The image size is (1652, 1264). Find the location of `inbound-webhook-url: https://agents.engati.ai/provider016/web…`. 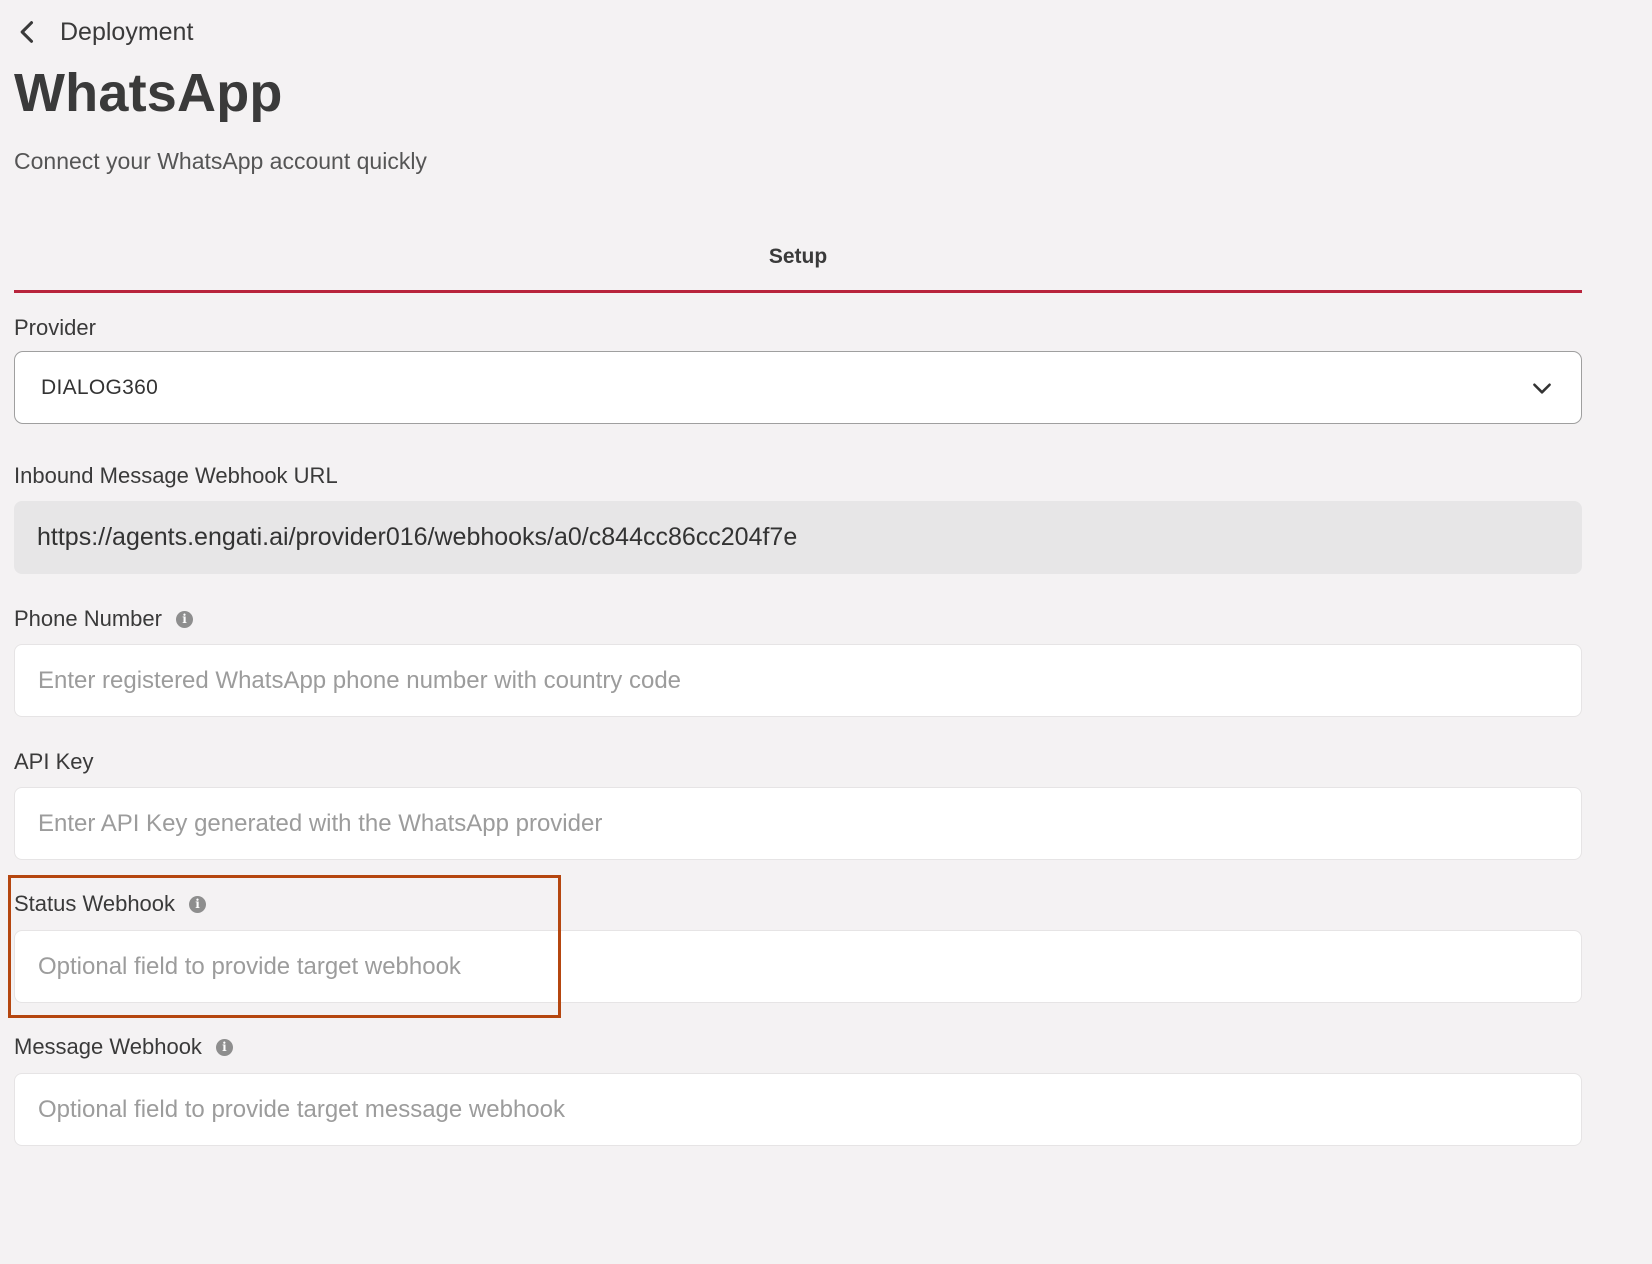

inbound-webhook-url: https://agents.engati.ai/provider016/web… is located at coordinates (798, 537).